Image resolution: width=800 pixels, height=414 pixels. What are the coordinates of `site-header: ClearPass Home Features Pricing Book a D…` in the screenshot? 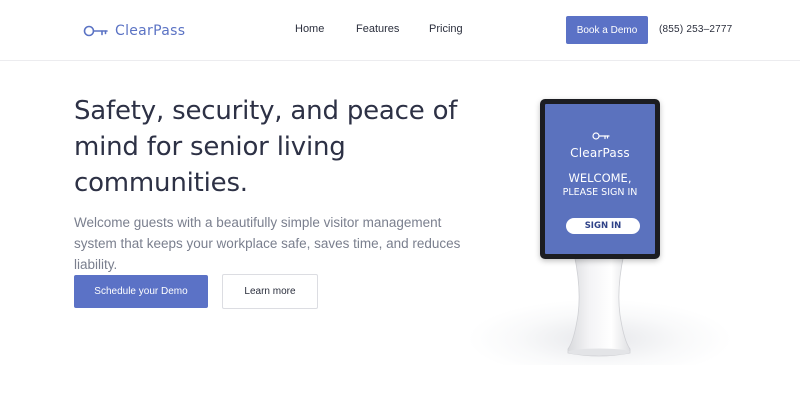 It's located at (400, 30).